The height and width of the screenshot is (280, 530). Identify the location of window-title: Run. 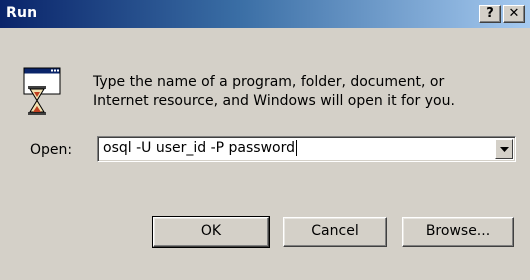
(22, 13).